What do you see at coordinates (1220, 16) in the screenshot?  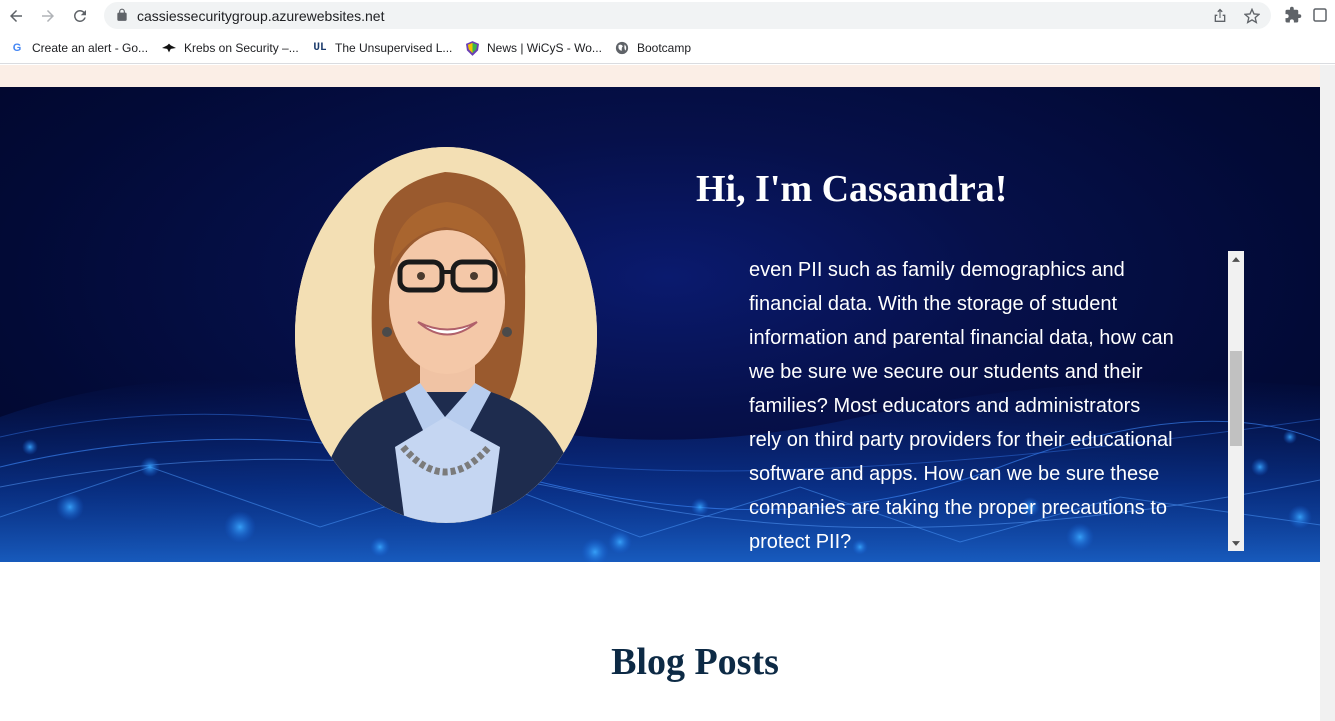 I see `share-icon` at bounding box center [1220, 16].